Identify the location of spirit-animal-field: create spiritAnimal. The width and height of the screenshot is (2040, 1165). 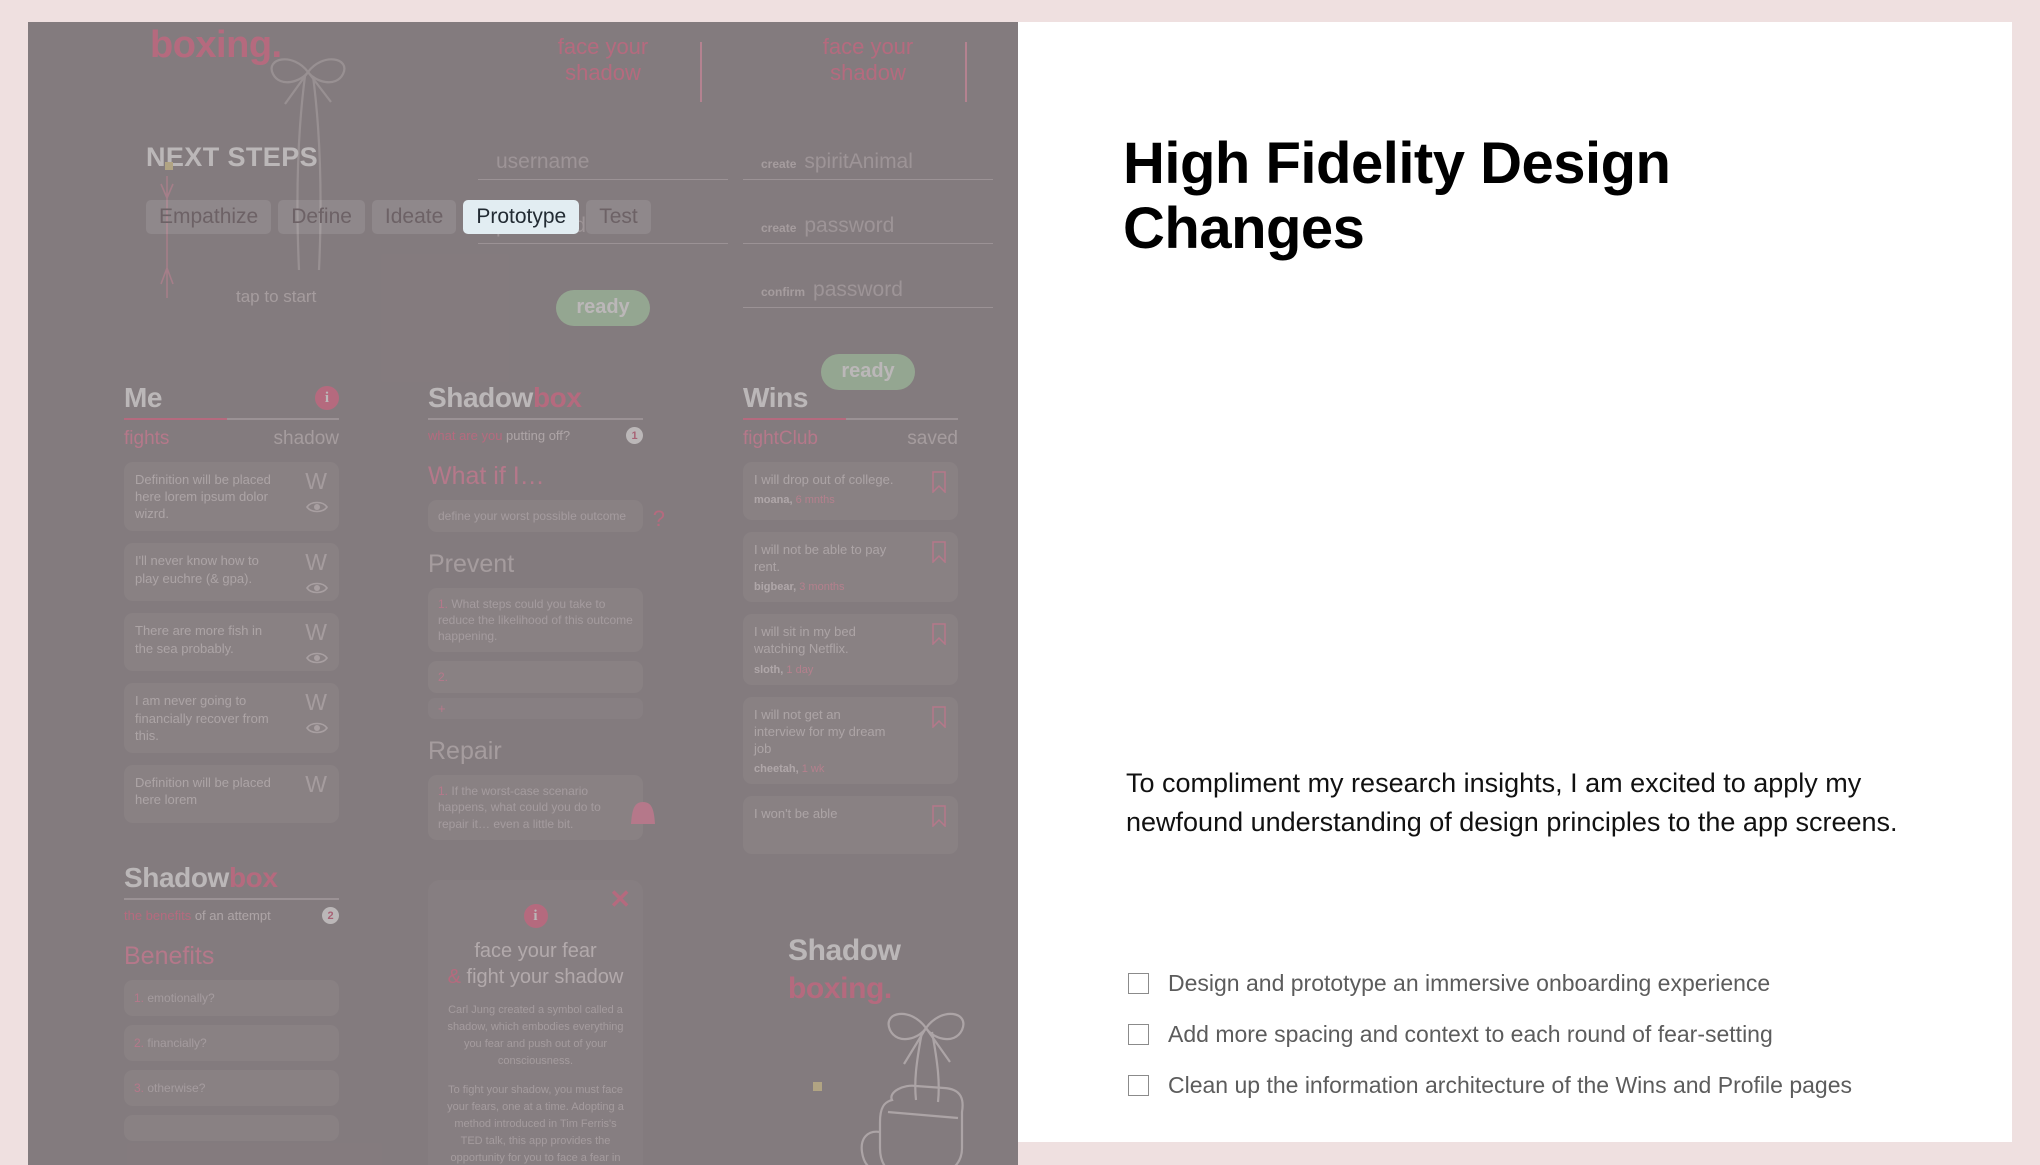
(868, 165).